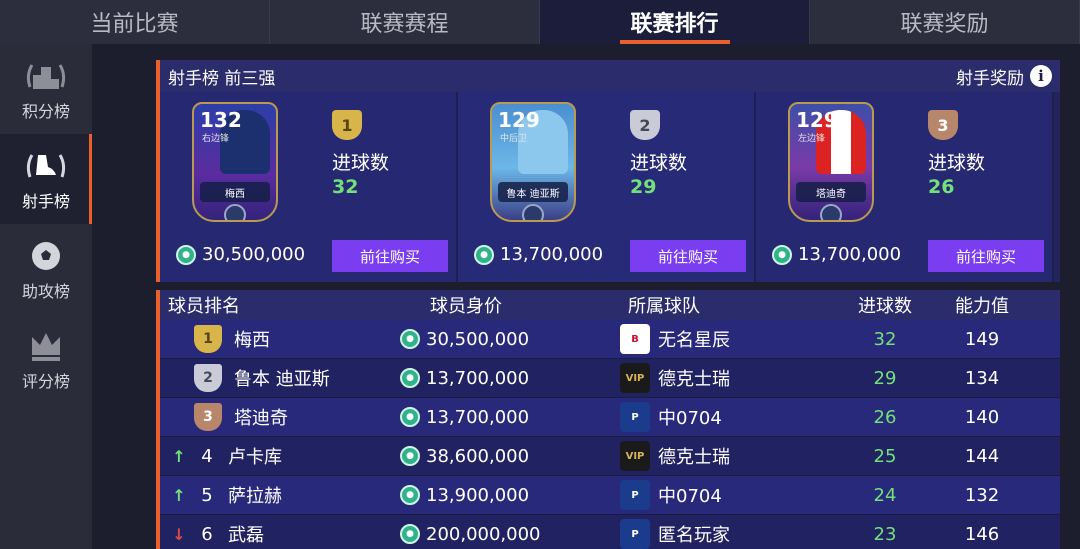 This screenshot has width=1080, height=549. What do you see at coordinates (45, 201) in the screenshot?
I see `sidebar-label-scorers: 射手榜` at bounding box center [45, 201].